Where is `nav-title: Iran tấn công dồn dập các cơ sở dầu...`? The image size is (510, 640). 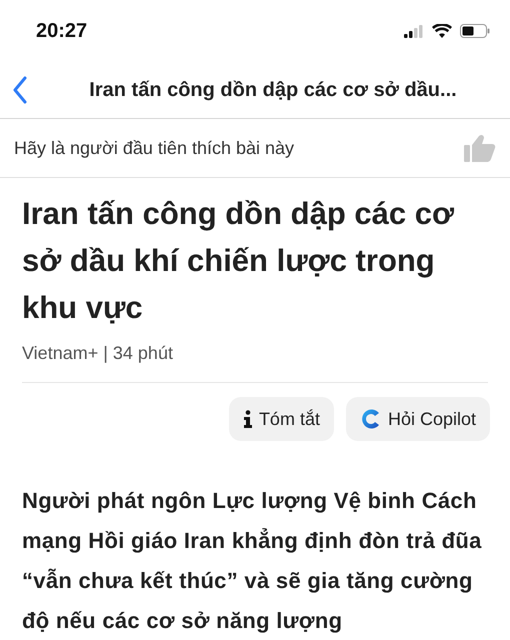 nav-title: Iran tấn công dồn dập các cơ sở dầu... is located at coordinates (273, 90).